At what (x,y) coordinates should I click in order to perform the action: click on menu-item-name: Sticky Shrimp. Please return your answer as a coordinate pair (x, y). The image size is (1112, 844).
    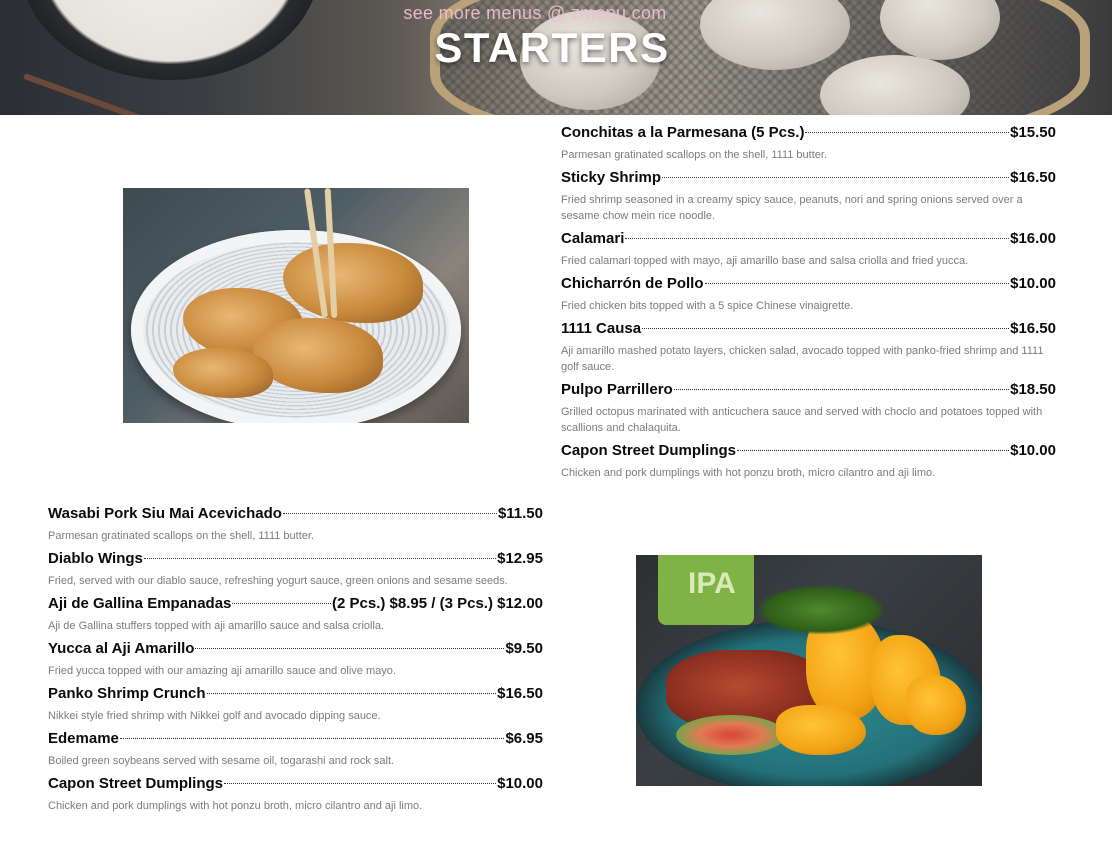
    Looking at the image, I should click on (611, 177).